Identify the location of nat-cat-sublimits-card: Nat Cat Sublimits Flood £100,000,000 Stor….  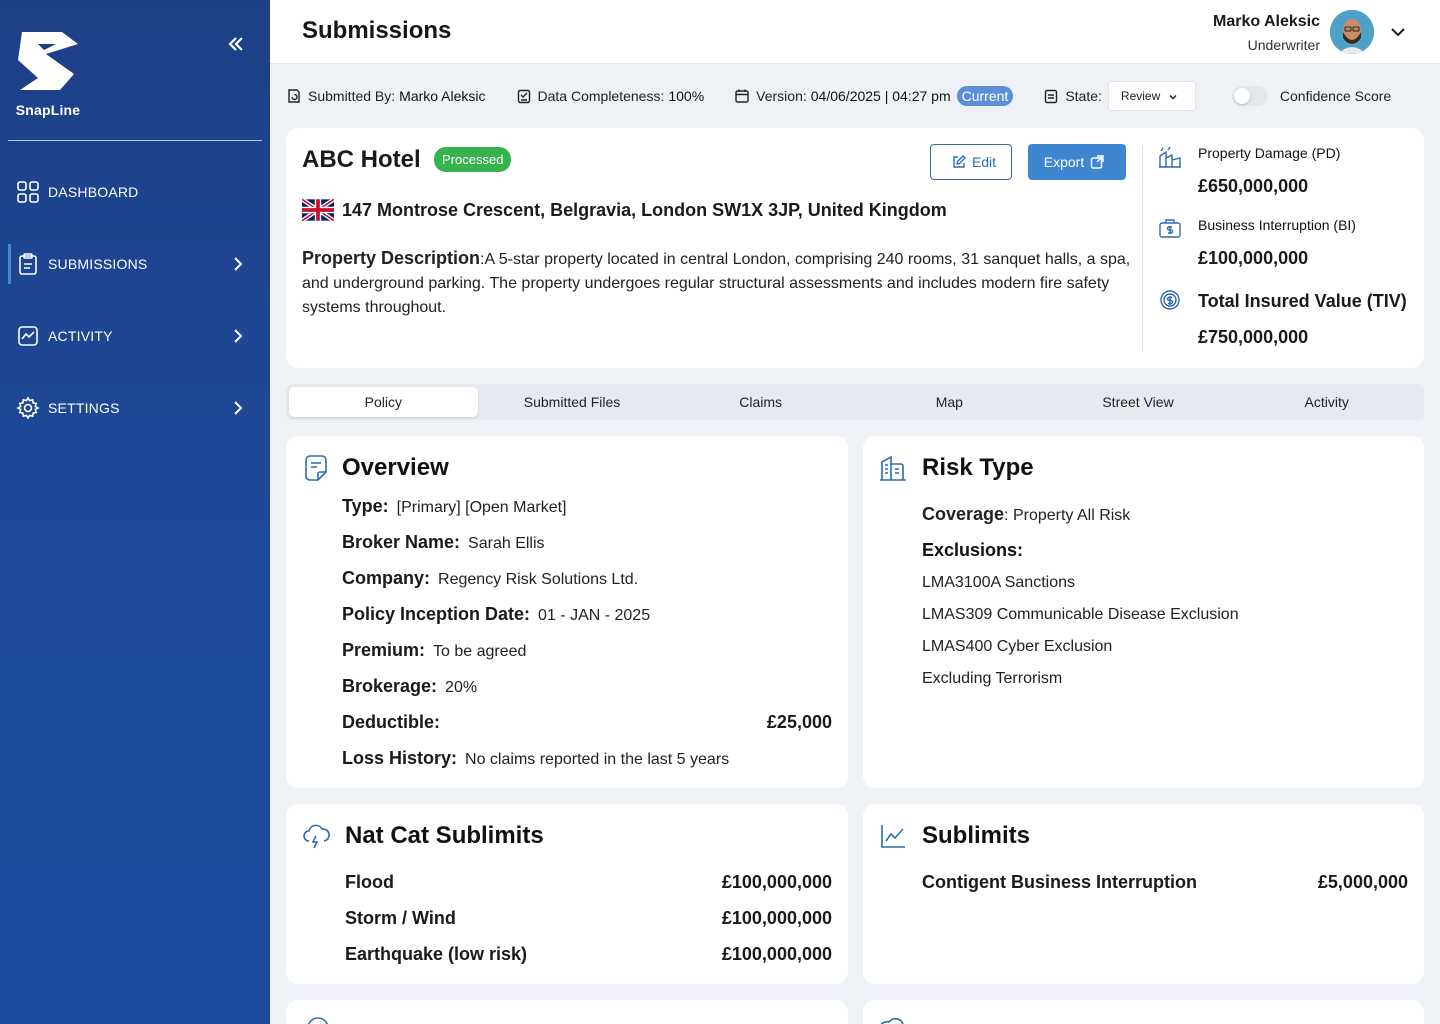
(567, 894).